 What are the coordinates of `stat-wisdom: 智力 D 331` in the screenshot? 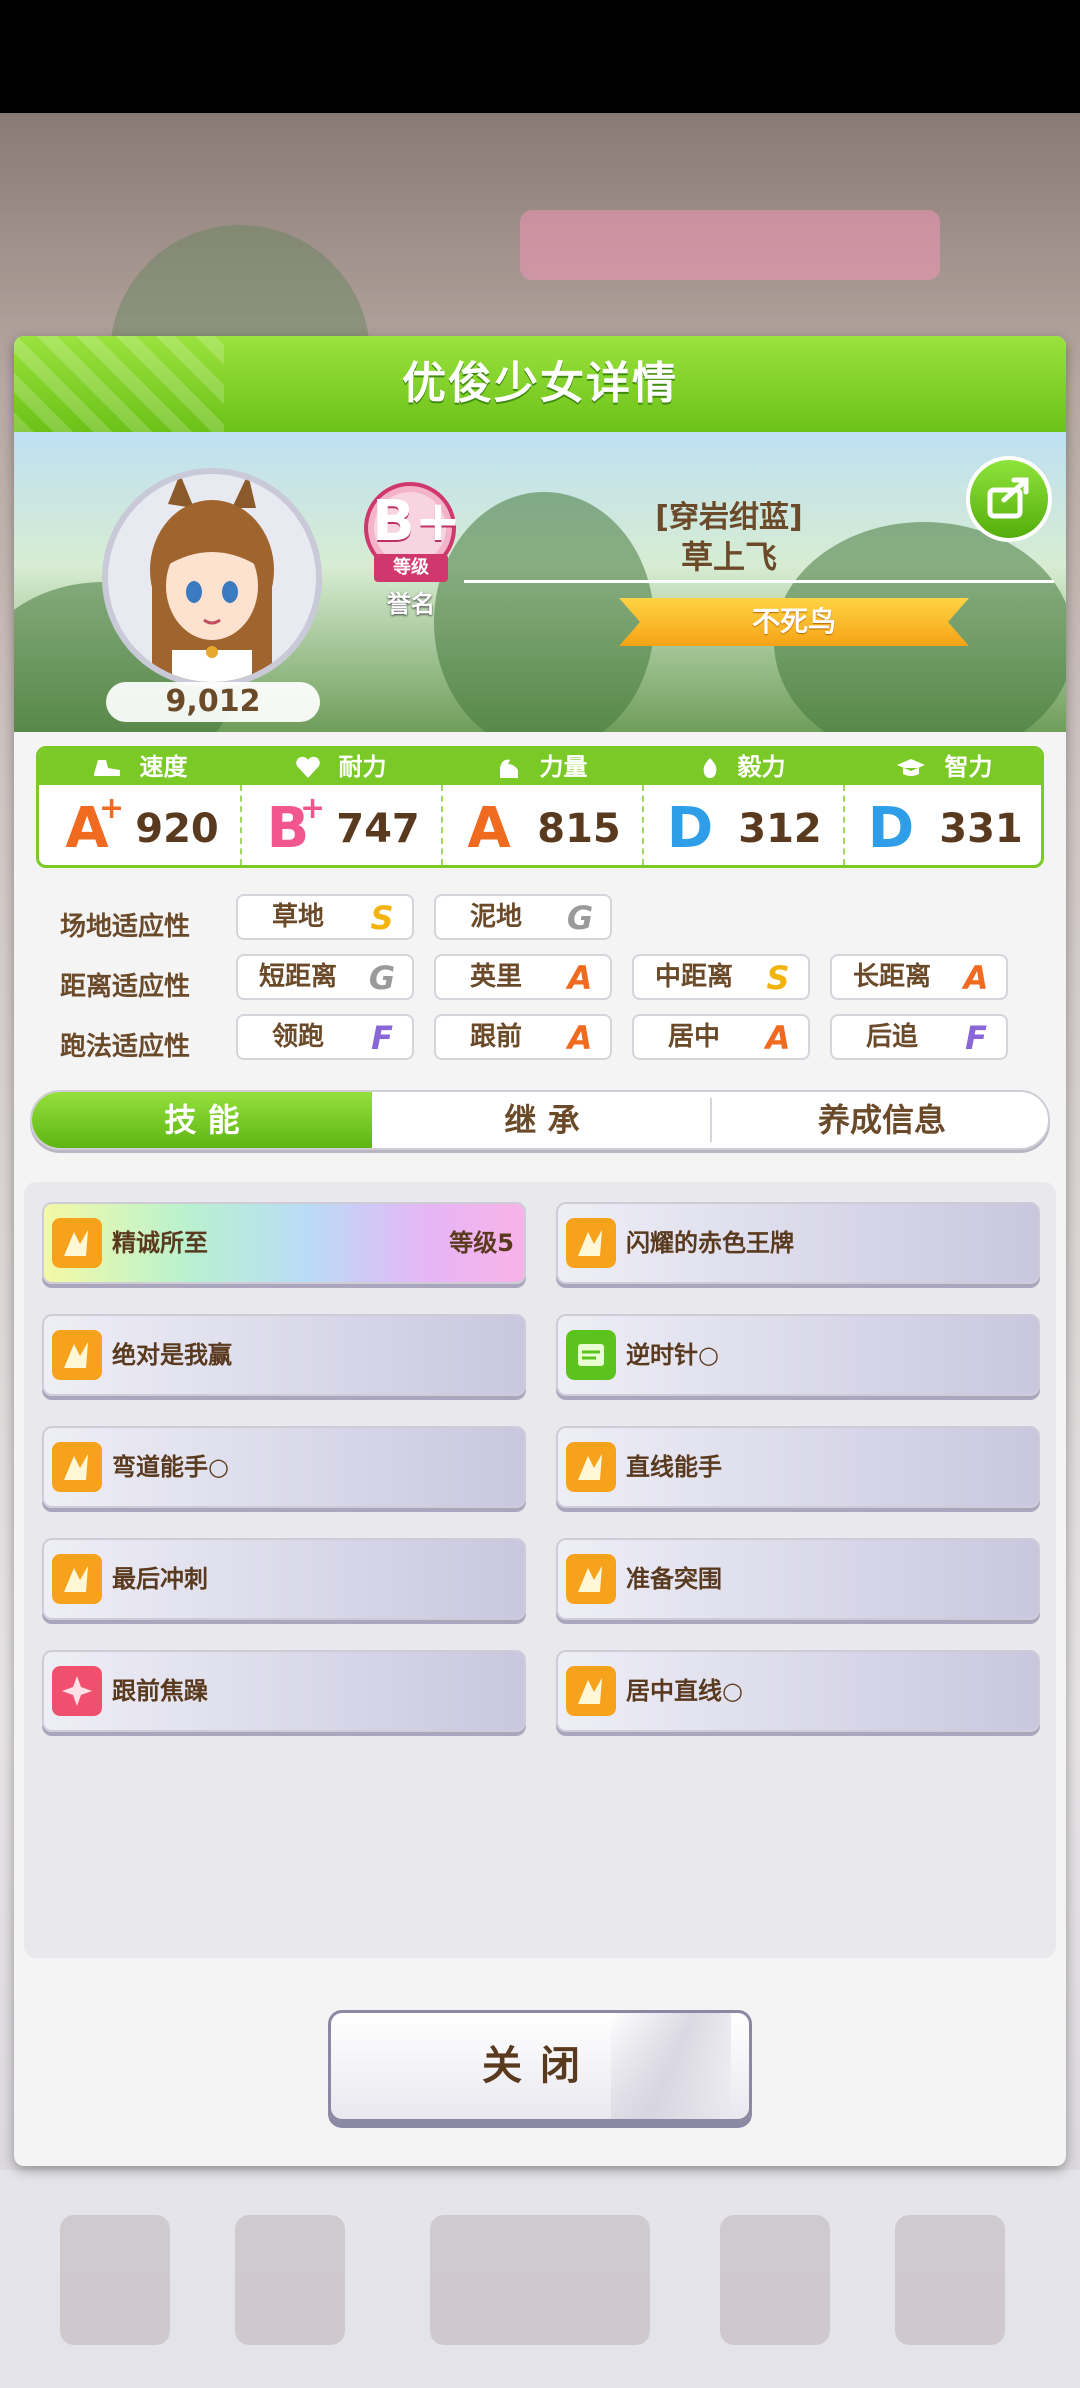 It's located at (942, 807).